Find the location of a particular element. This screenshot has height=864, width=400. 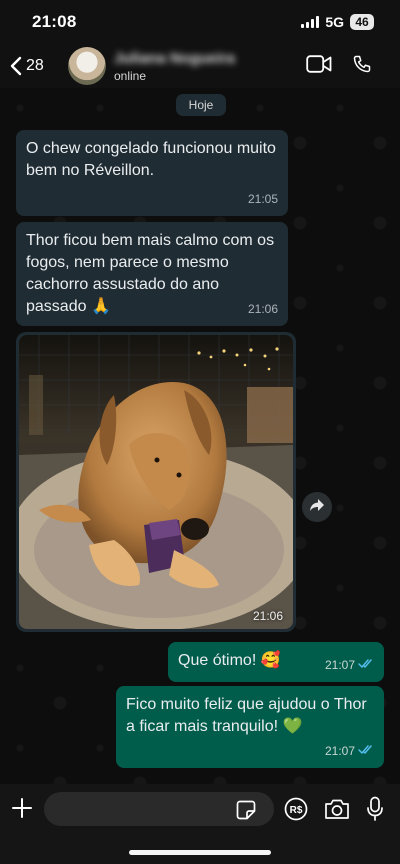

plus-icon is located at coordinates (22, 810).